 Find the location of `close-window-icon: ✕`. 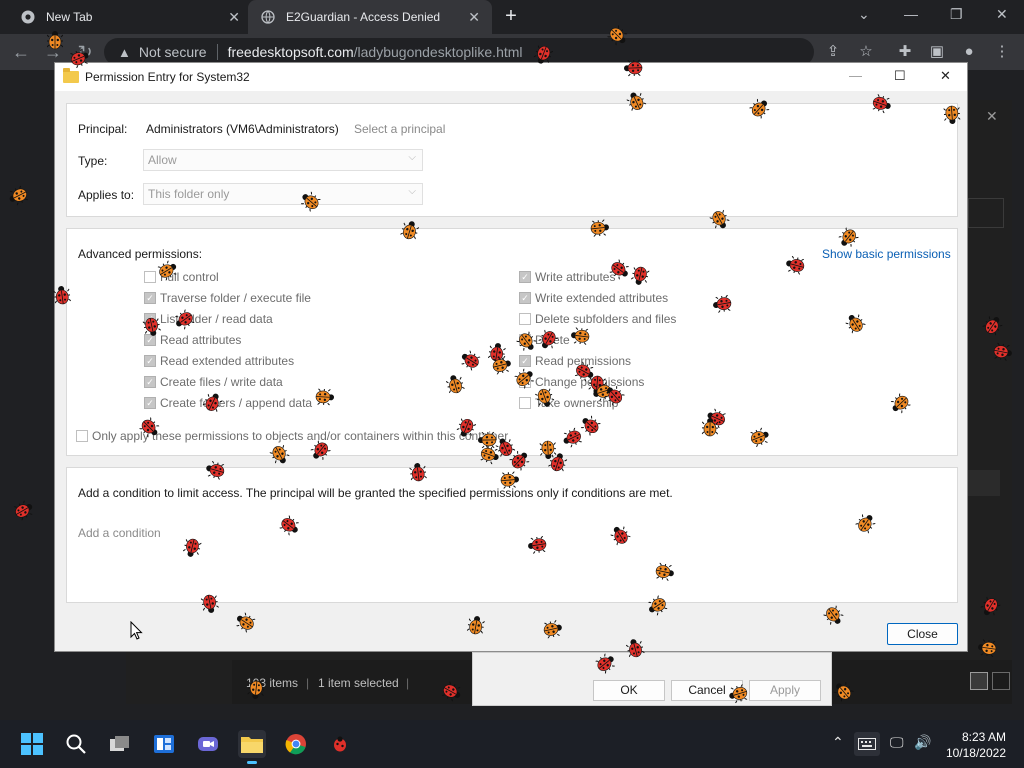

close-window-icon: ✕ is located at coordinates (1002, 14).